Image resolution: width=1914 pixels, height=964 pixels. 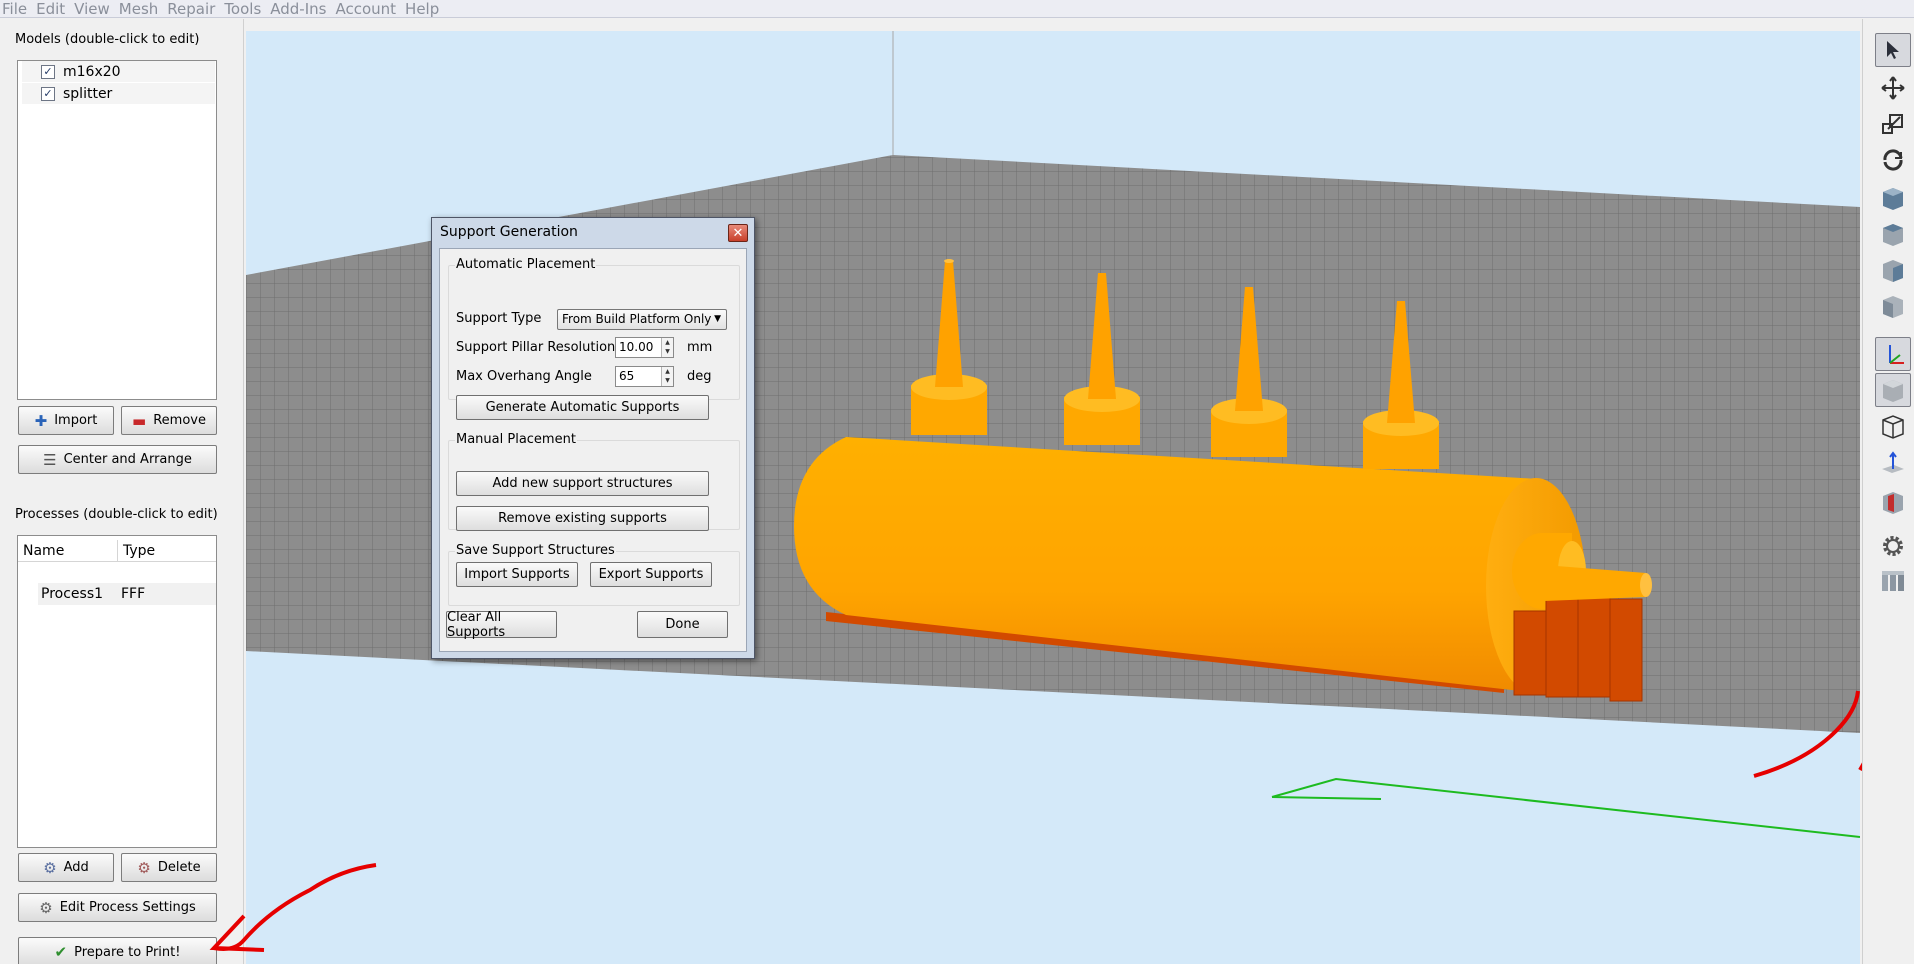 What do you see at coordinates (501, 625) in the screenshot?
I see `clear-all-supports-button: Clear All Supports` at bounding box center [501, 625].